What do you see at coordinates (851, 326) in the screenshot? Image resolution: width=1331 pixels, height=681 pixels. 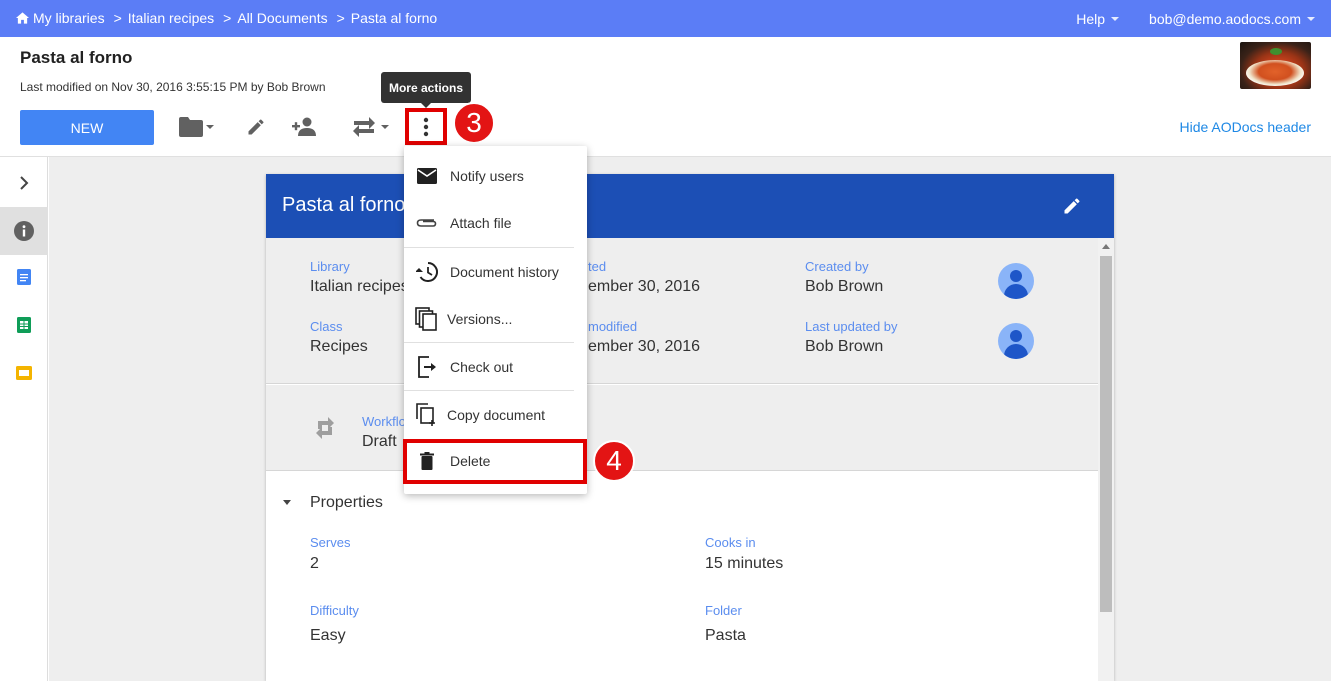 I see `last-updated-by-label: Last updated by` at bounding box center [851, 326].